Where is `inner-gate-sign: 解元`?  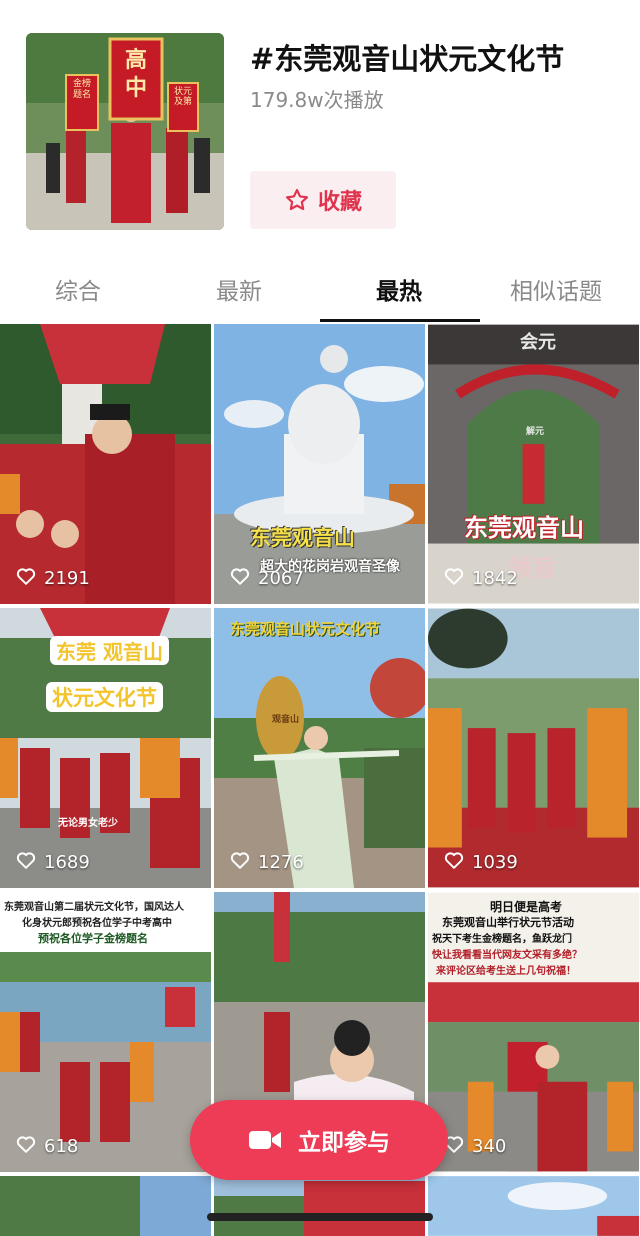
inner-gate-sign: 解元 is located at coordinates (535, 432).